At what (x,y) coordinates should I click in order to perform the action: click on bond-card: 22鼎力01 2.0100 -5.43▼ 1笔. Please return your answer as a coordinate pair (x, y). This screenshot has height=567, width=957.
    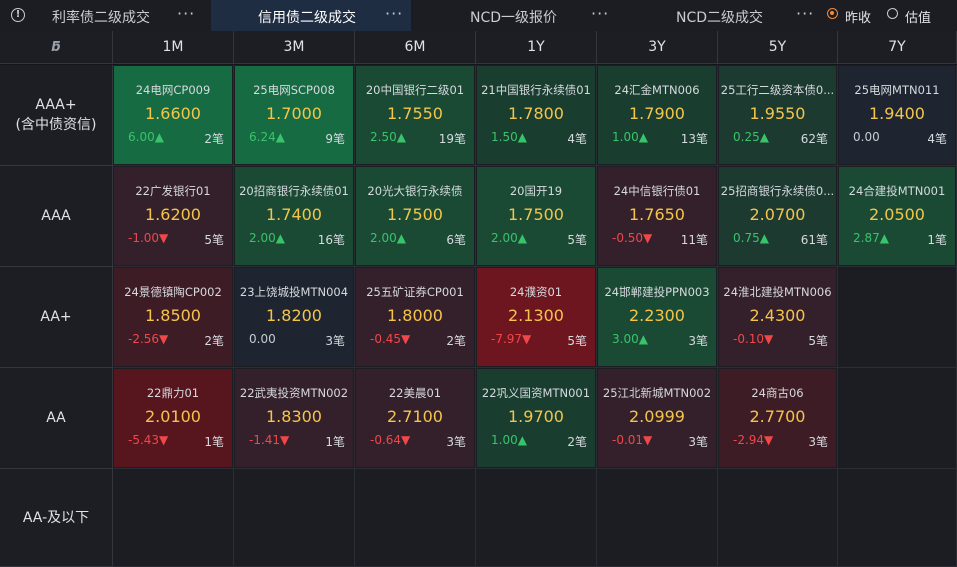
    Looking at the image, I should click on (173, 418).